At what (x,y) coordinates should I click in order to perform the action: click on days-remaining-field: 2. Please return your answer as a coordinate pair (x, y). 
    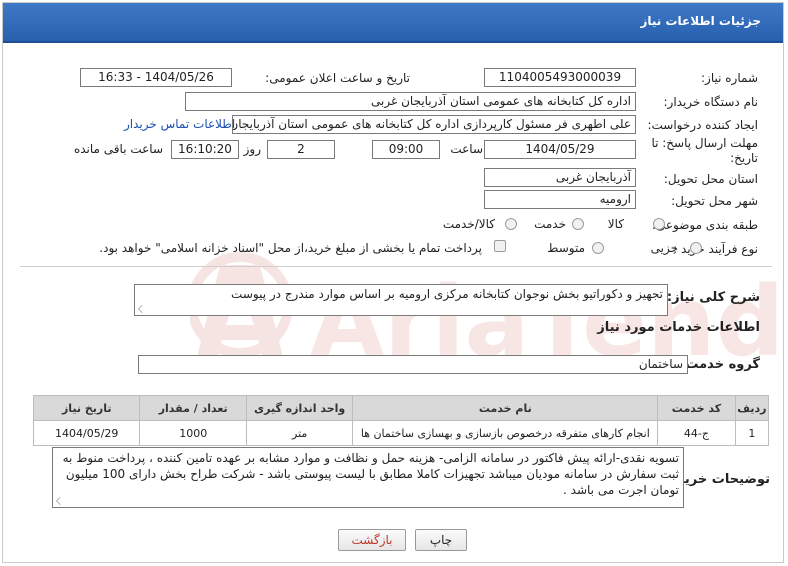
    Looking at the image, I should click on (301, 149).